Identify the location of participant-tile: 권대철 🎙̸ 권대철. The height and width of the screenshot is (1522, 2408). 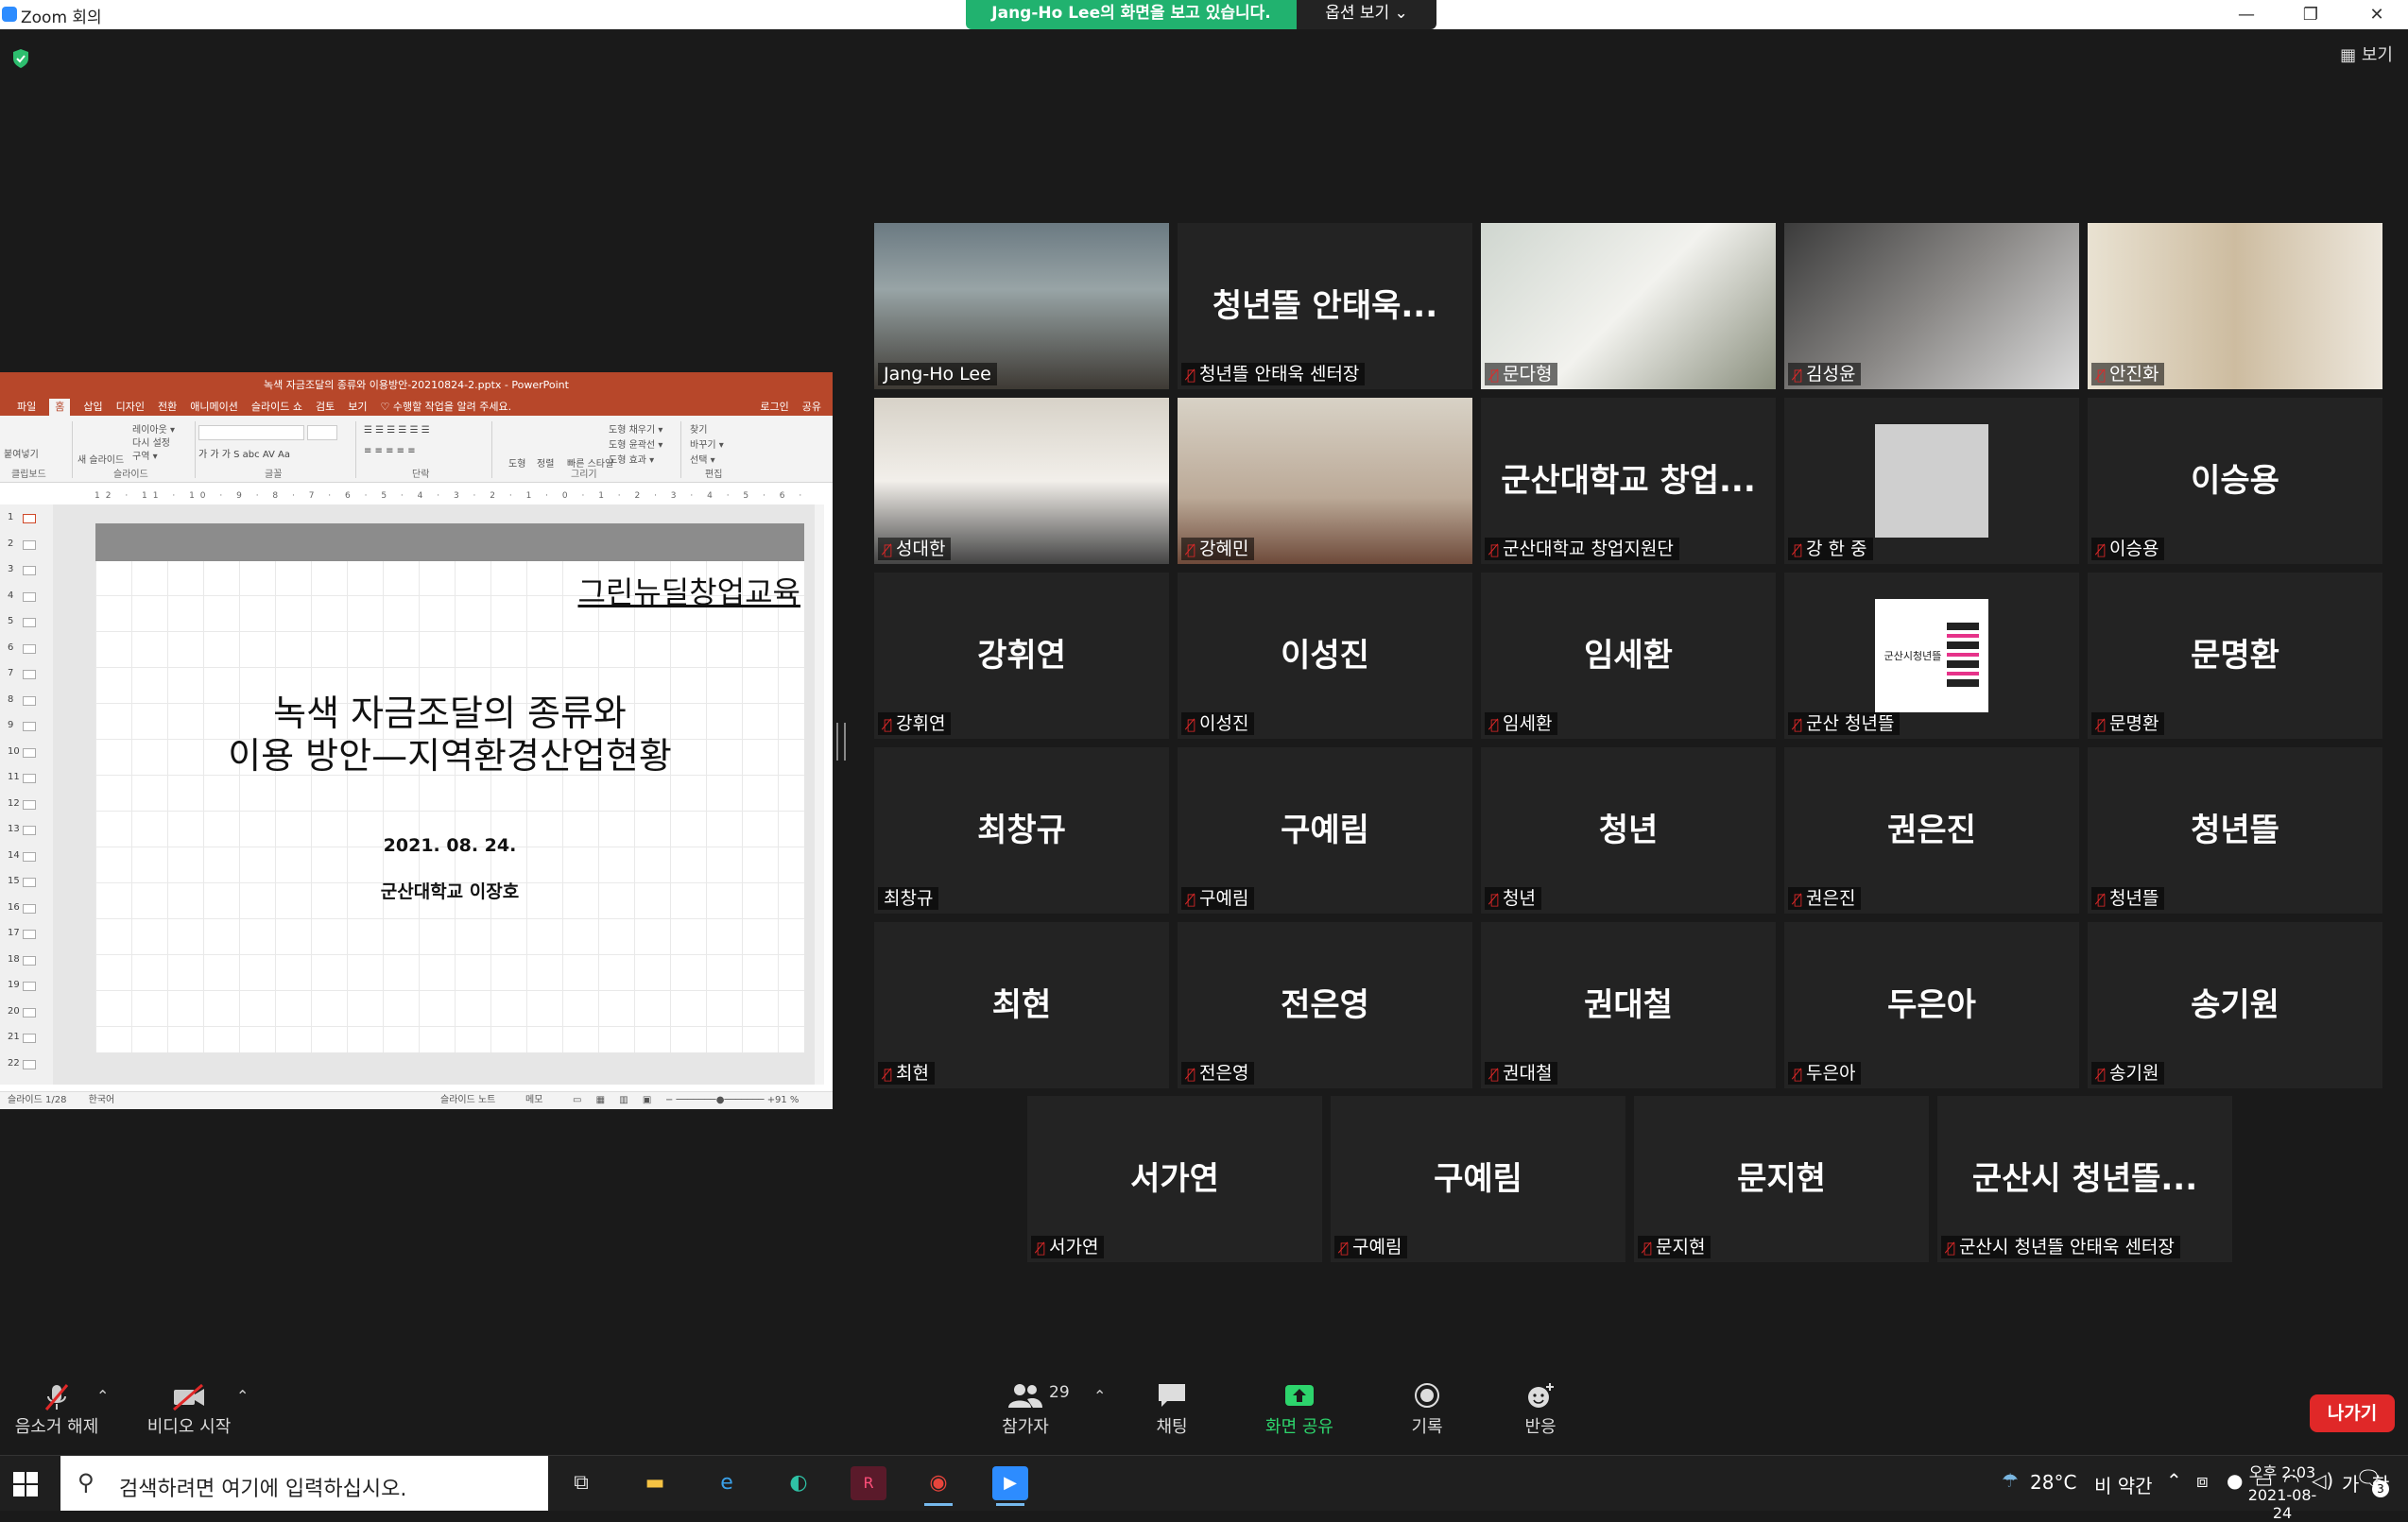
(1629, 1005).